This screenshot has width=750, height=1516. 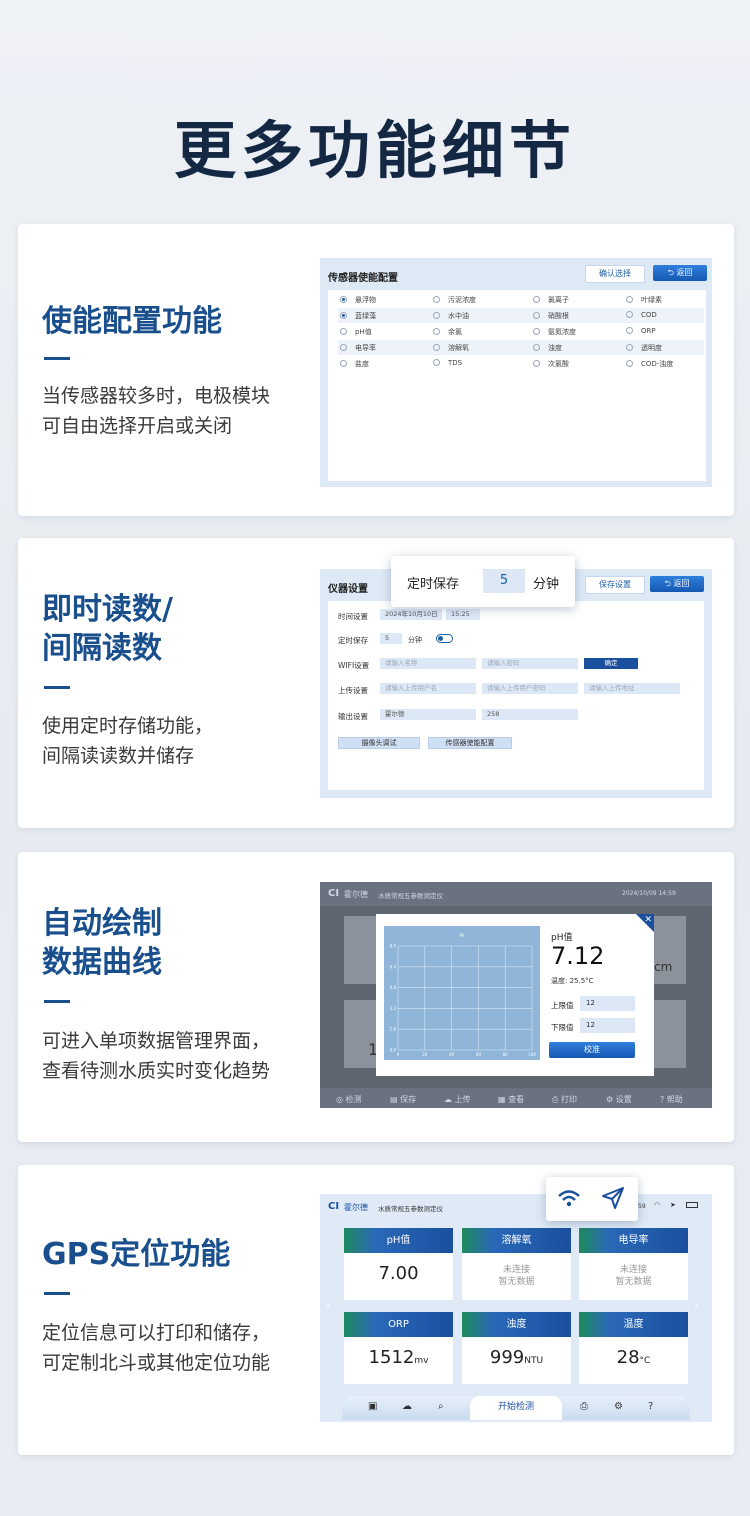 What do you see at coordinates (398, 1240) in the screenshot?
I see `tile-header: pH值` at bounding box center [398, 1240].